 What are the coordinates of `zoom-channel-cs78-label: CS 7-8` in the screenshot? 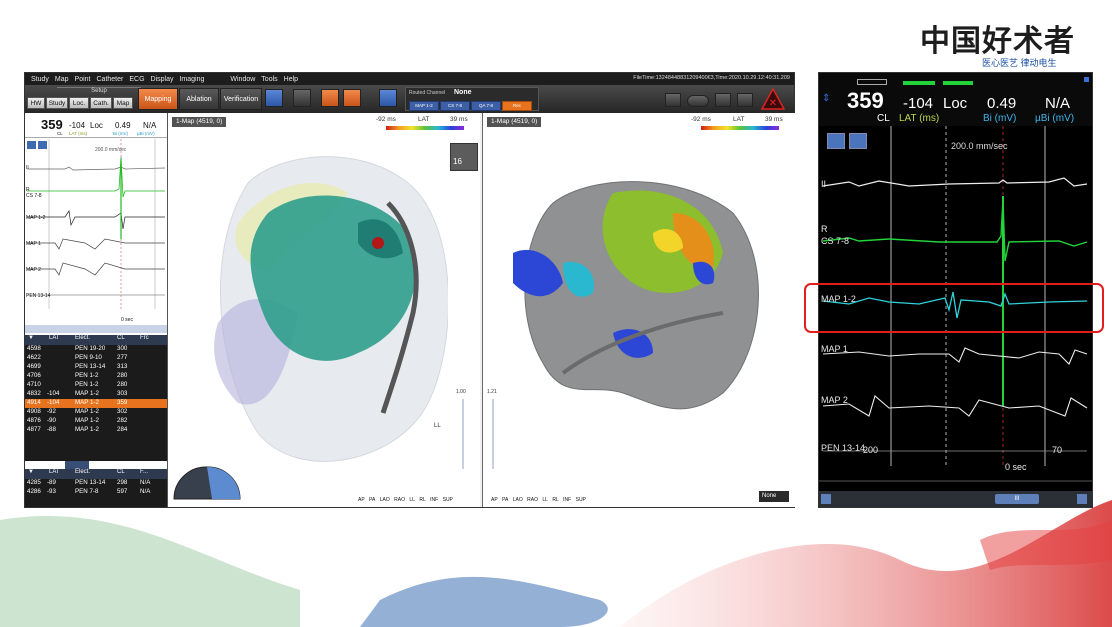 It's located at (835, 241).